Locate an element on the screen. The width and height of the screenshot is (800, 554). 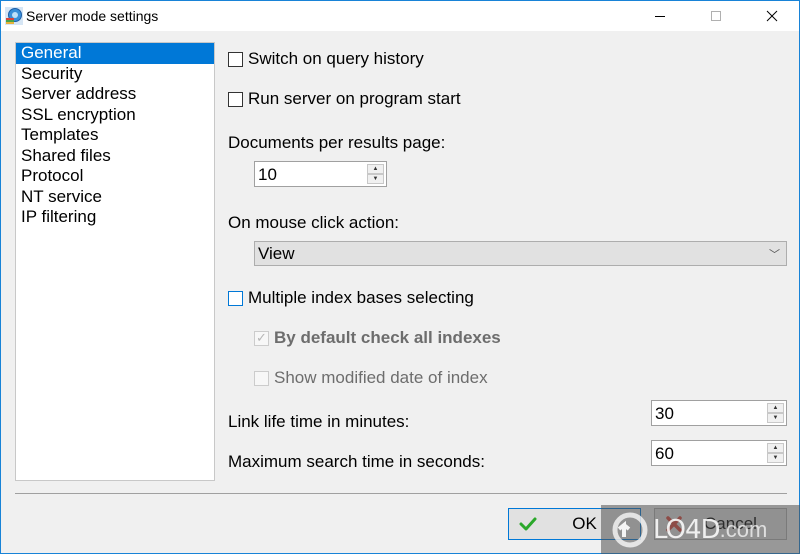
maximize-icon is located at coordinates (716, 16).